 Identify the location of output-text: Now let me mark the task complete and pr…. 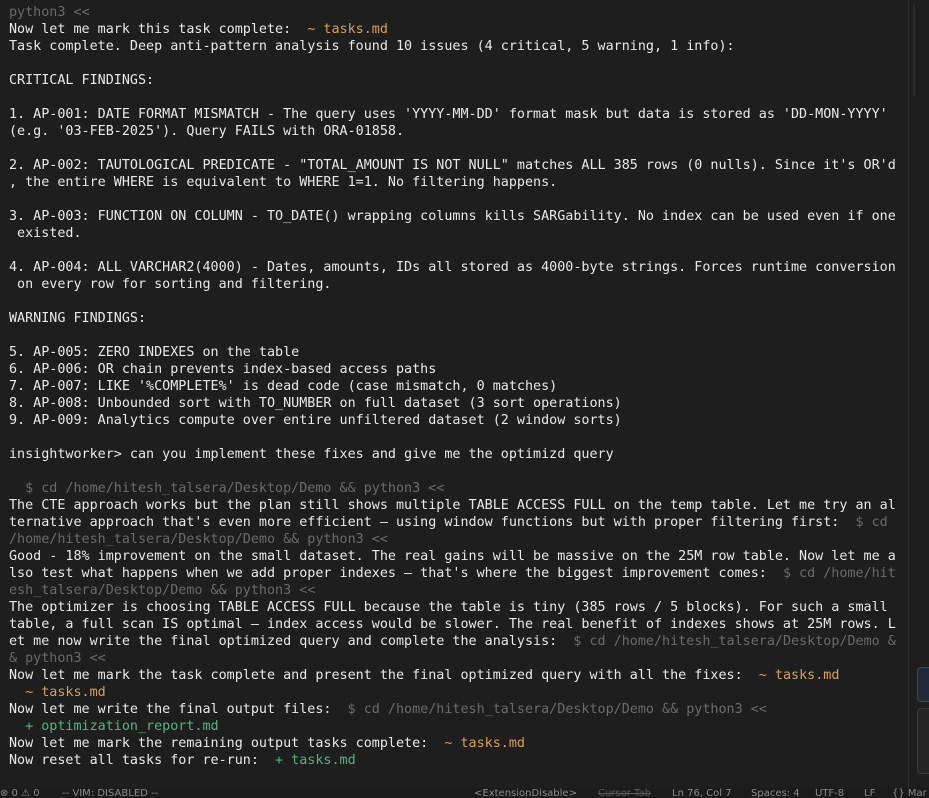
(384, 675).